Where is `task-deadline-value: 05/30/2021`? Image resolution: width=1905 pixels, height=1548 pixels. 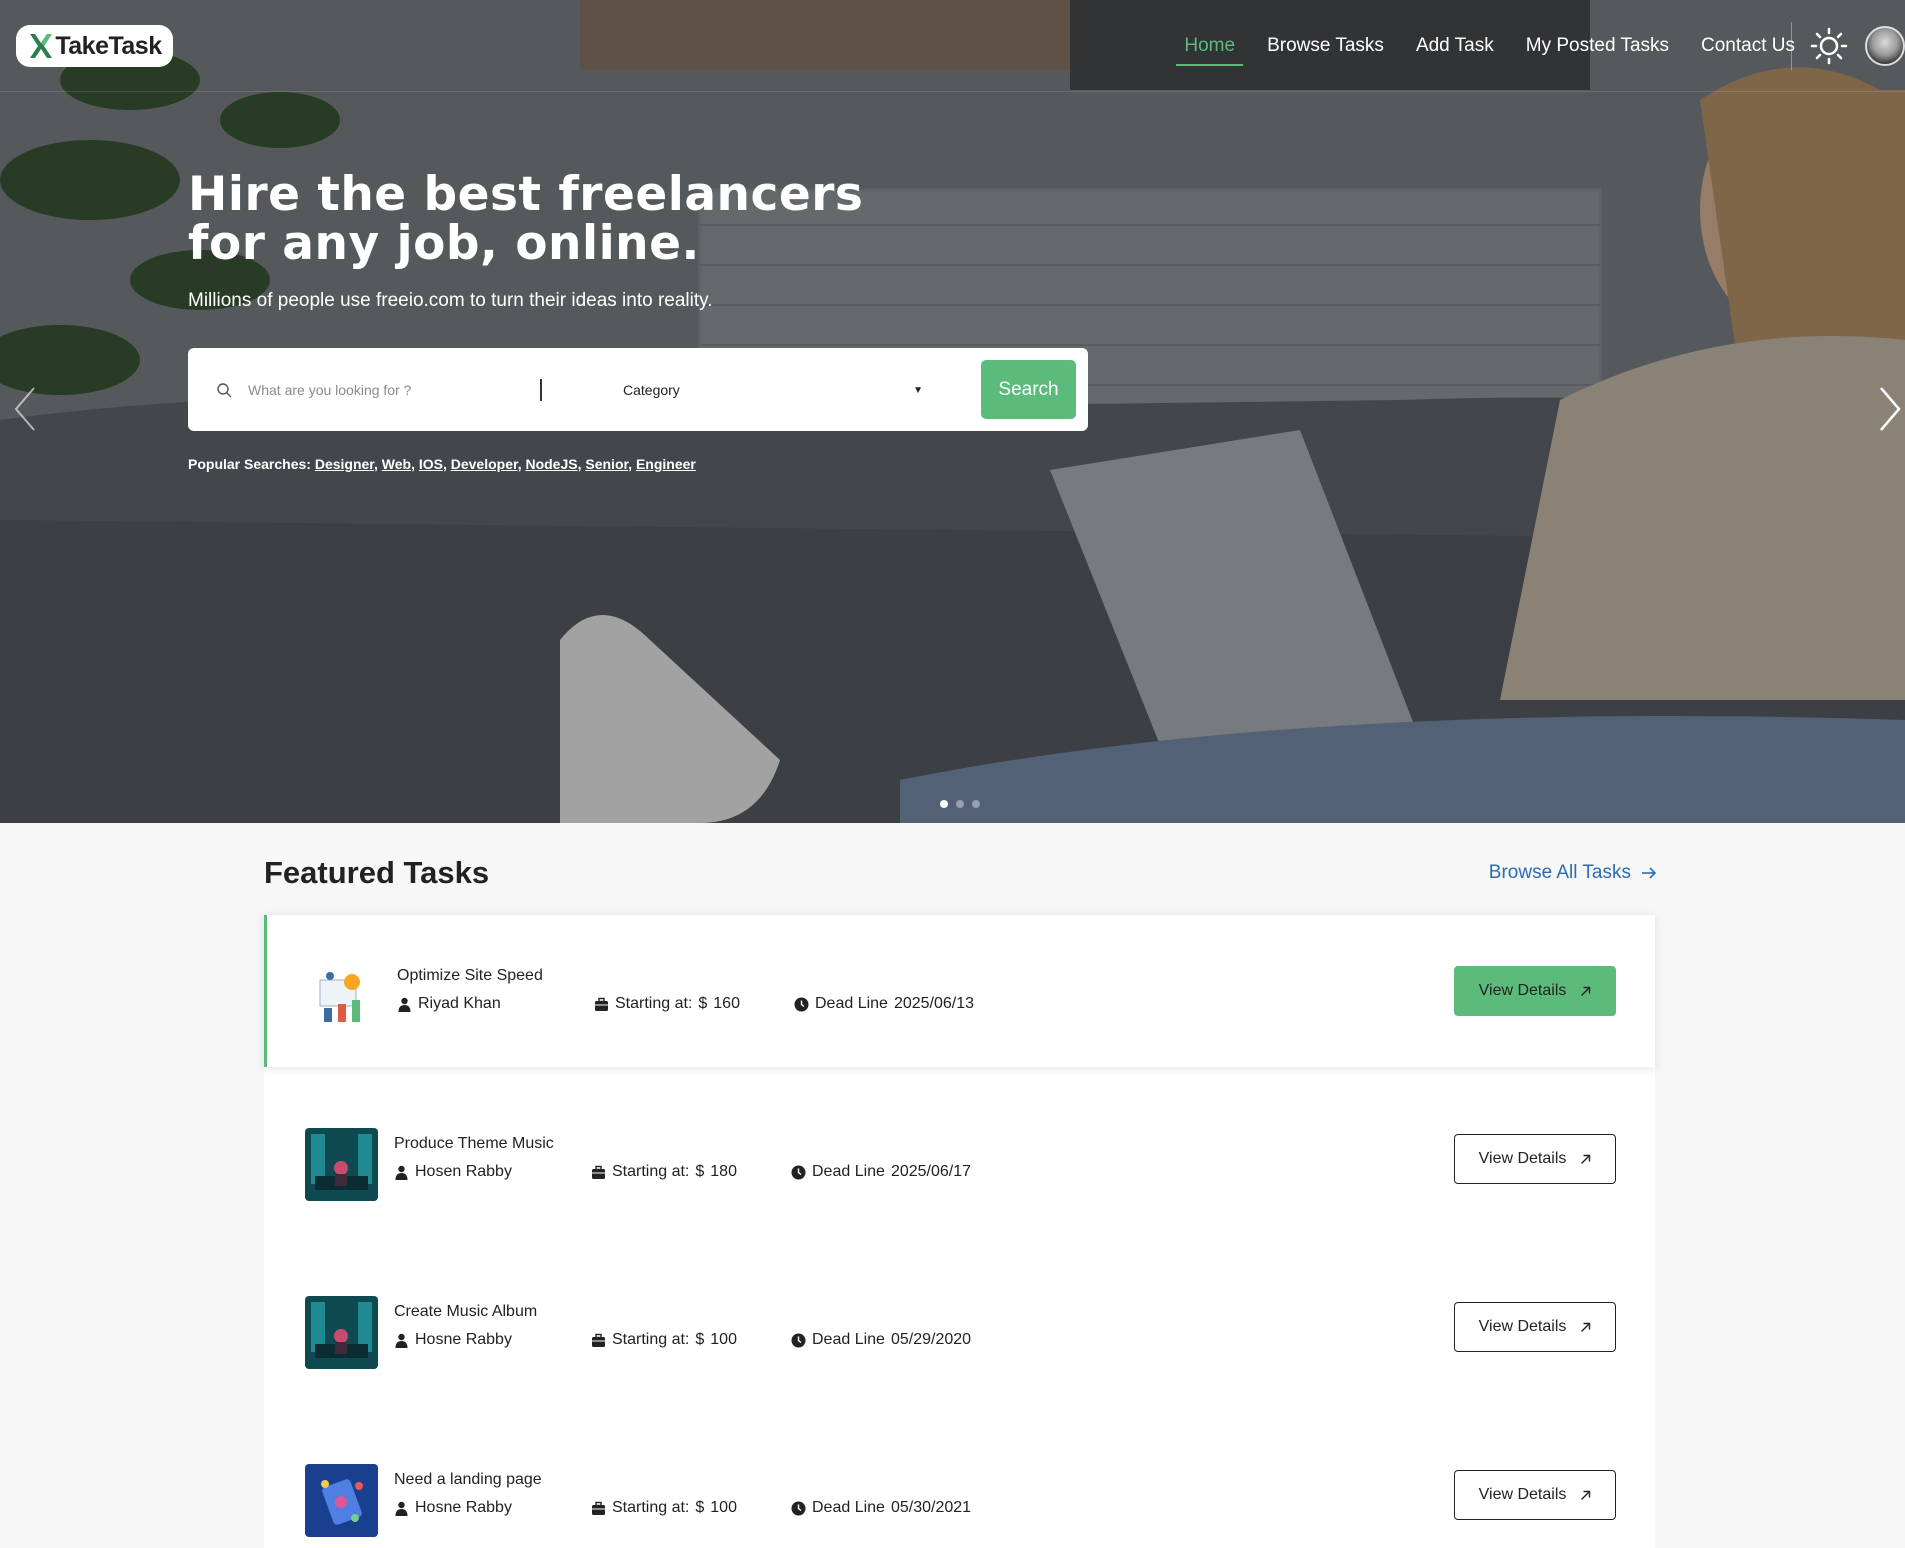
task-deadline-value: 05/30/2021 is located at coordinates (931, 1507).